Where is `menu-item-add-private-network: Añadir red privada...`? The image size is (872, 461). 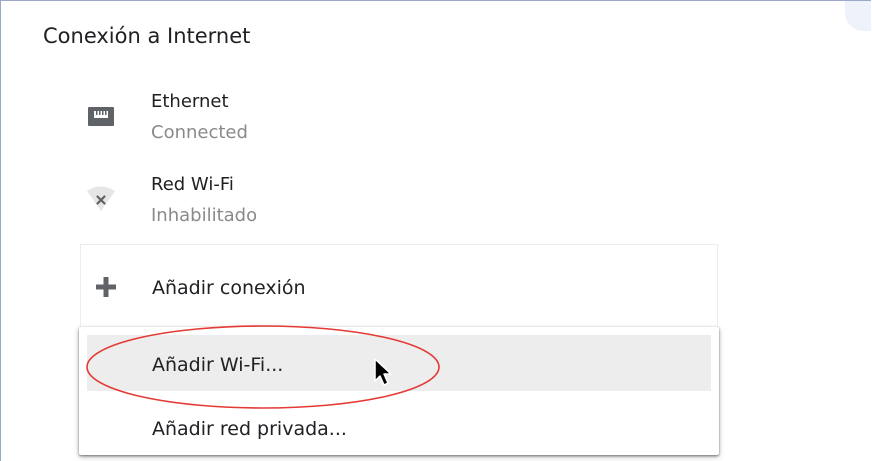 menu-item-add-private-network: Añadir red privada... is located at coordinates (399, 427).